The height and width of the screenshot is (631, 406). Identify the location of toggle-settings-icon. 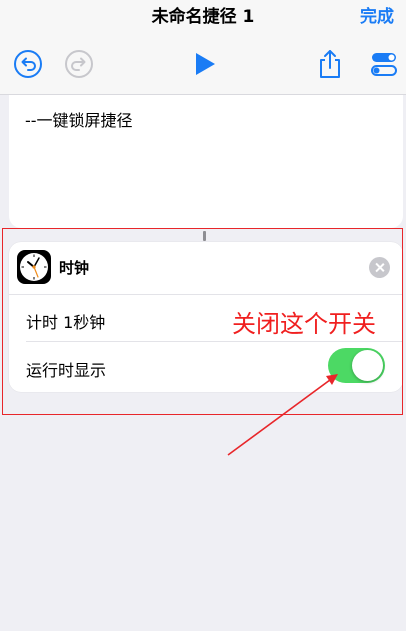
(384, 64).